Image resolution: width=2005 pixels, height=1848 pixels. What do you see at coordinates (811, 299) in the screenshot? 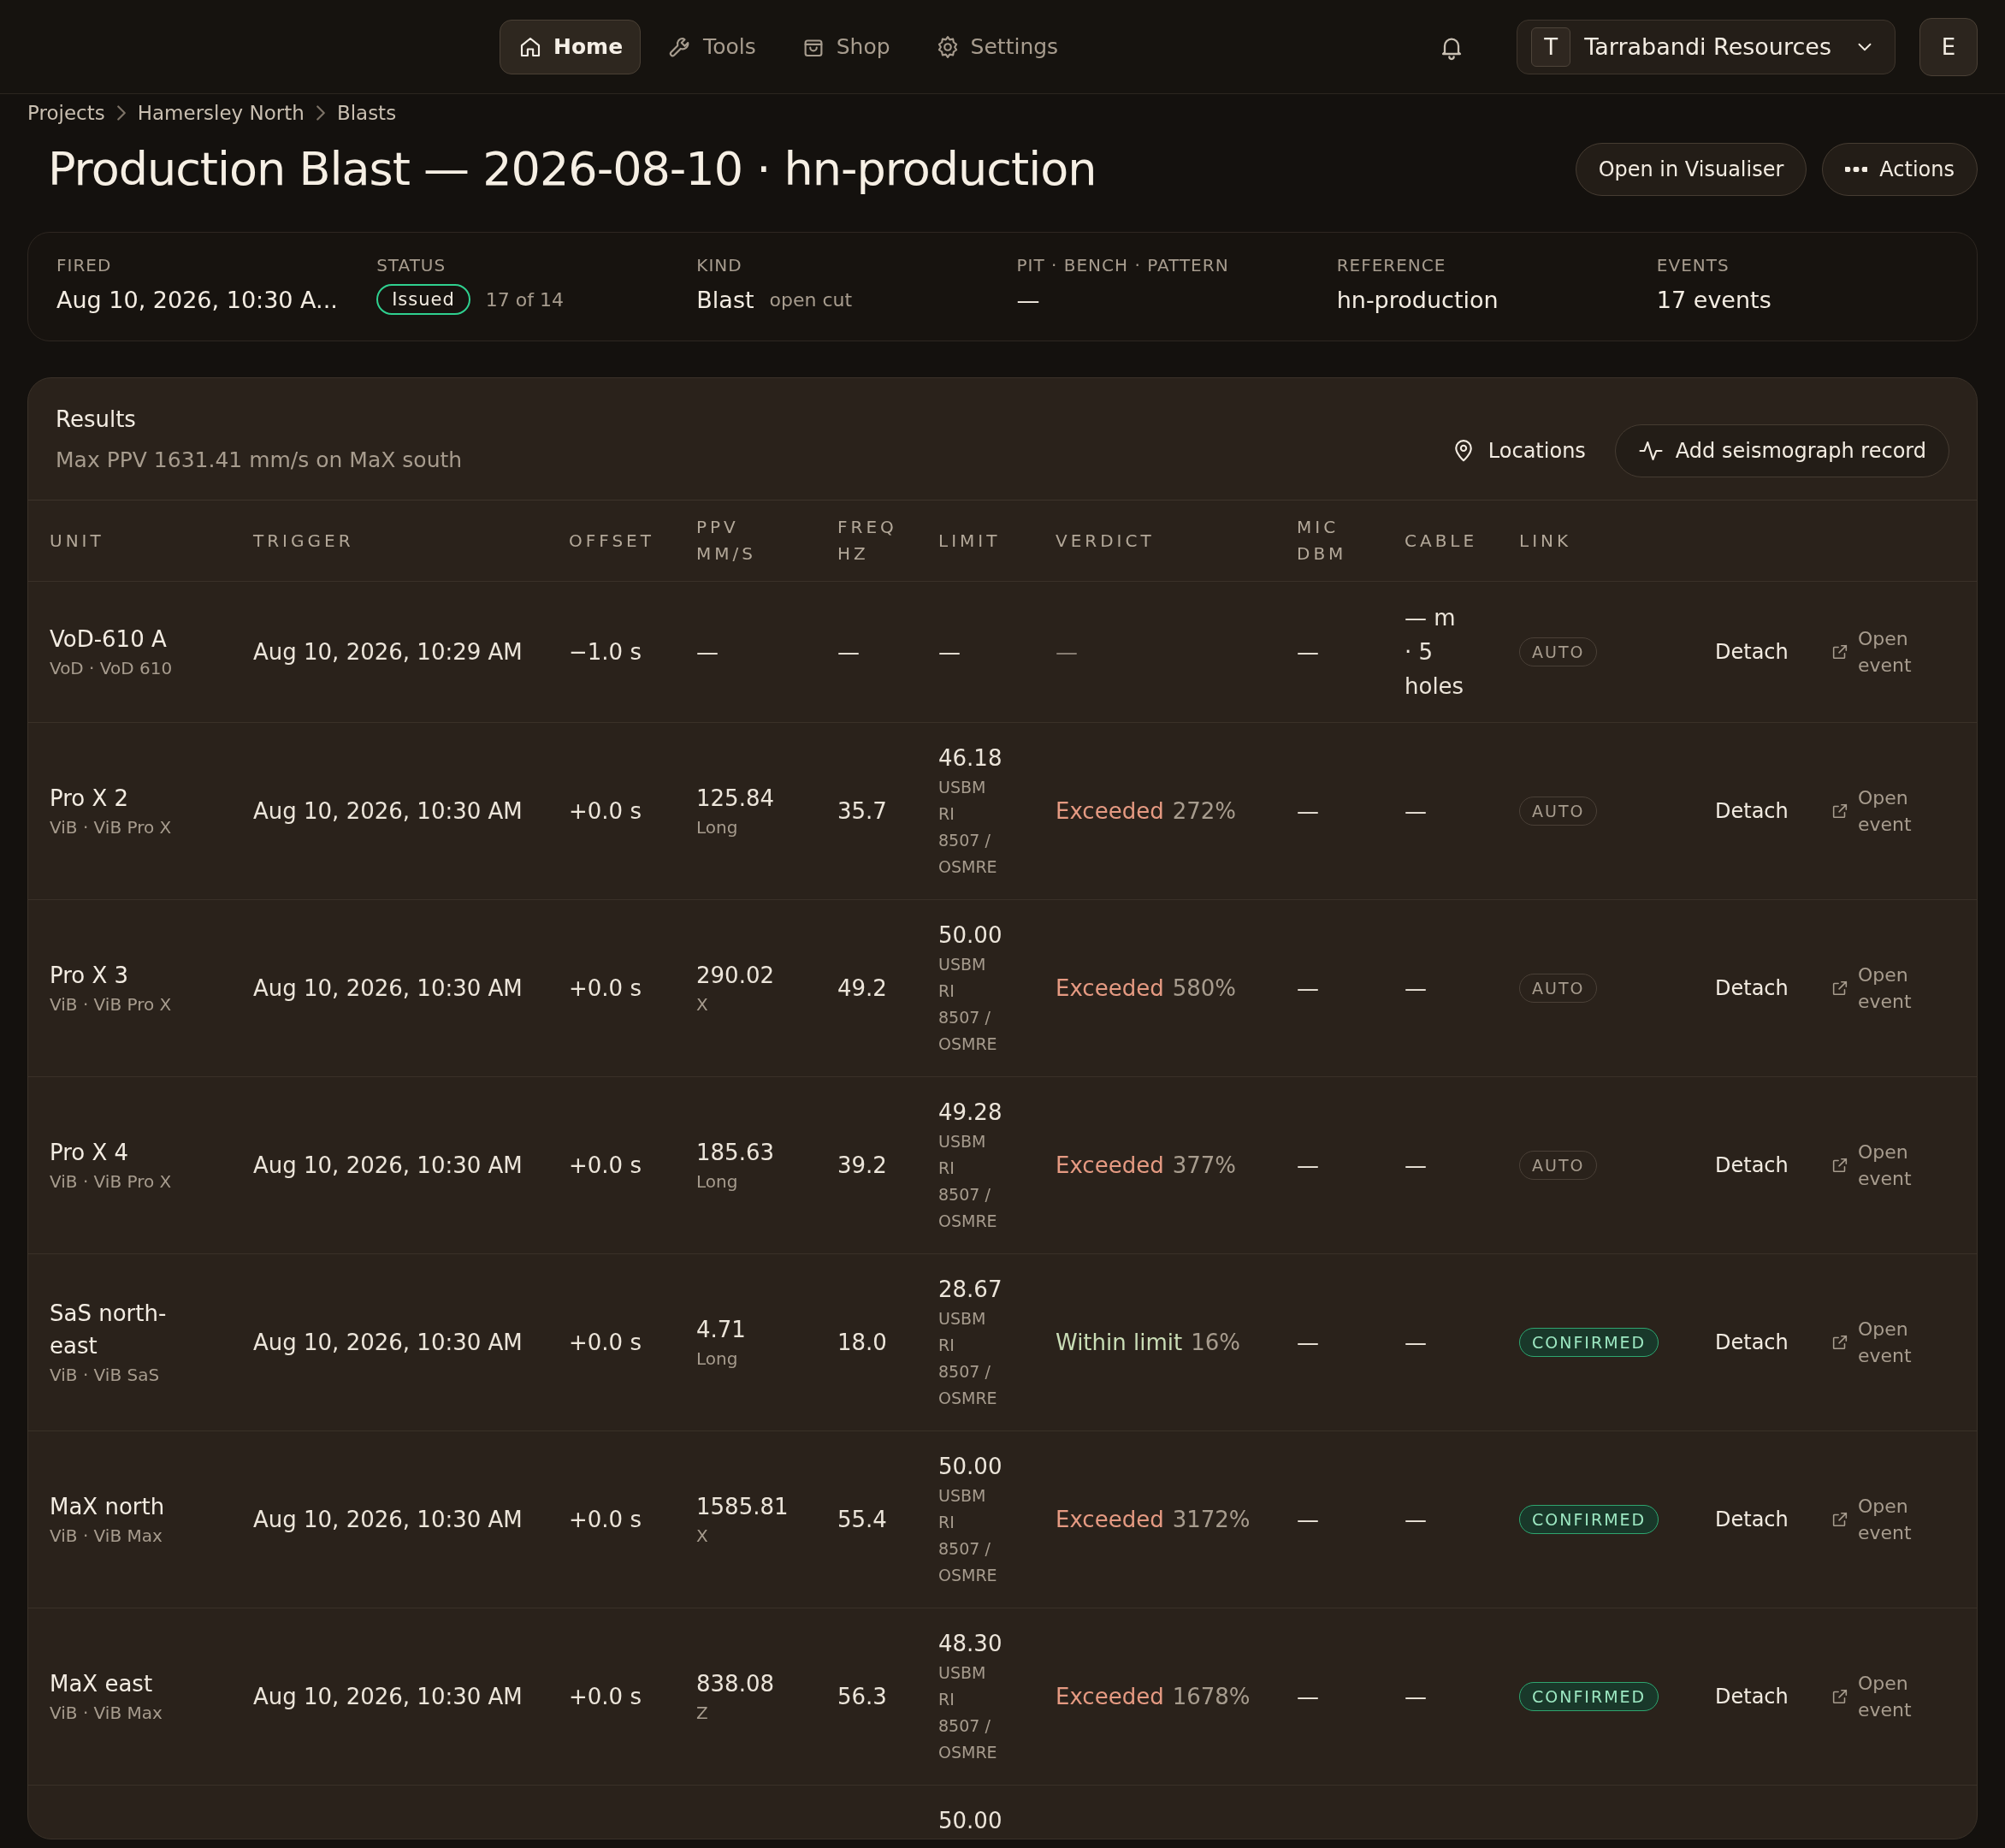
I see `field-note: open cut` at bounding box center [811, 299].